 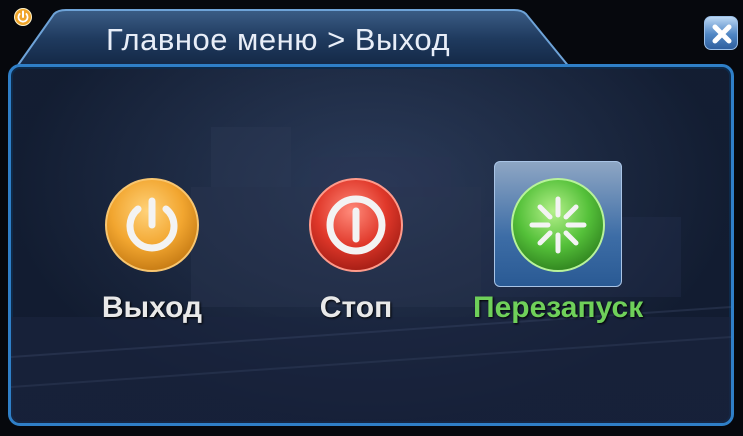 I want to click on option-stop: Стоп, so click(x=356, y=244).